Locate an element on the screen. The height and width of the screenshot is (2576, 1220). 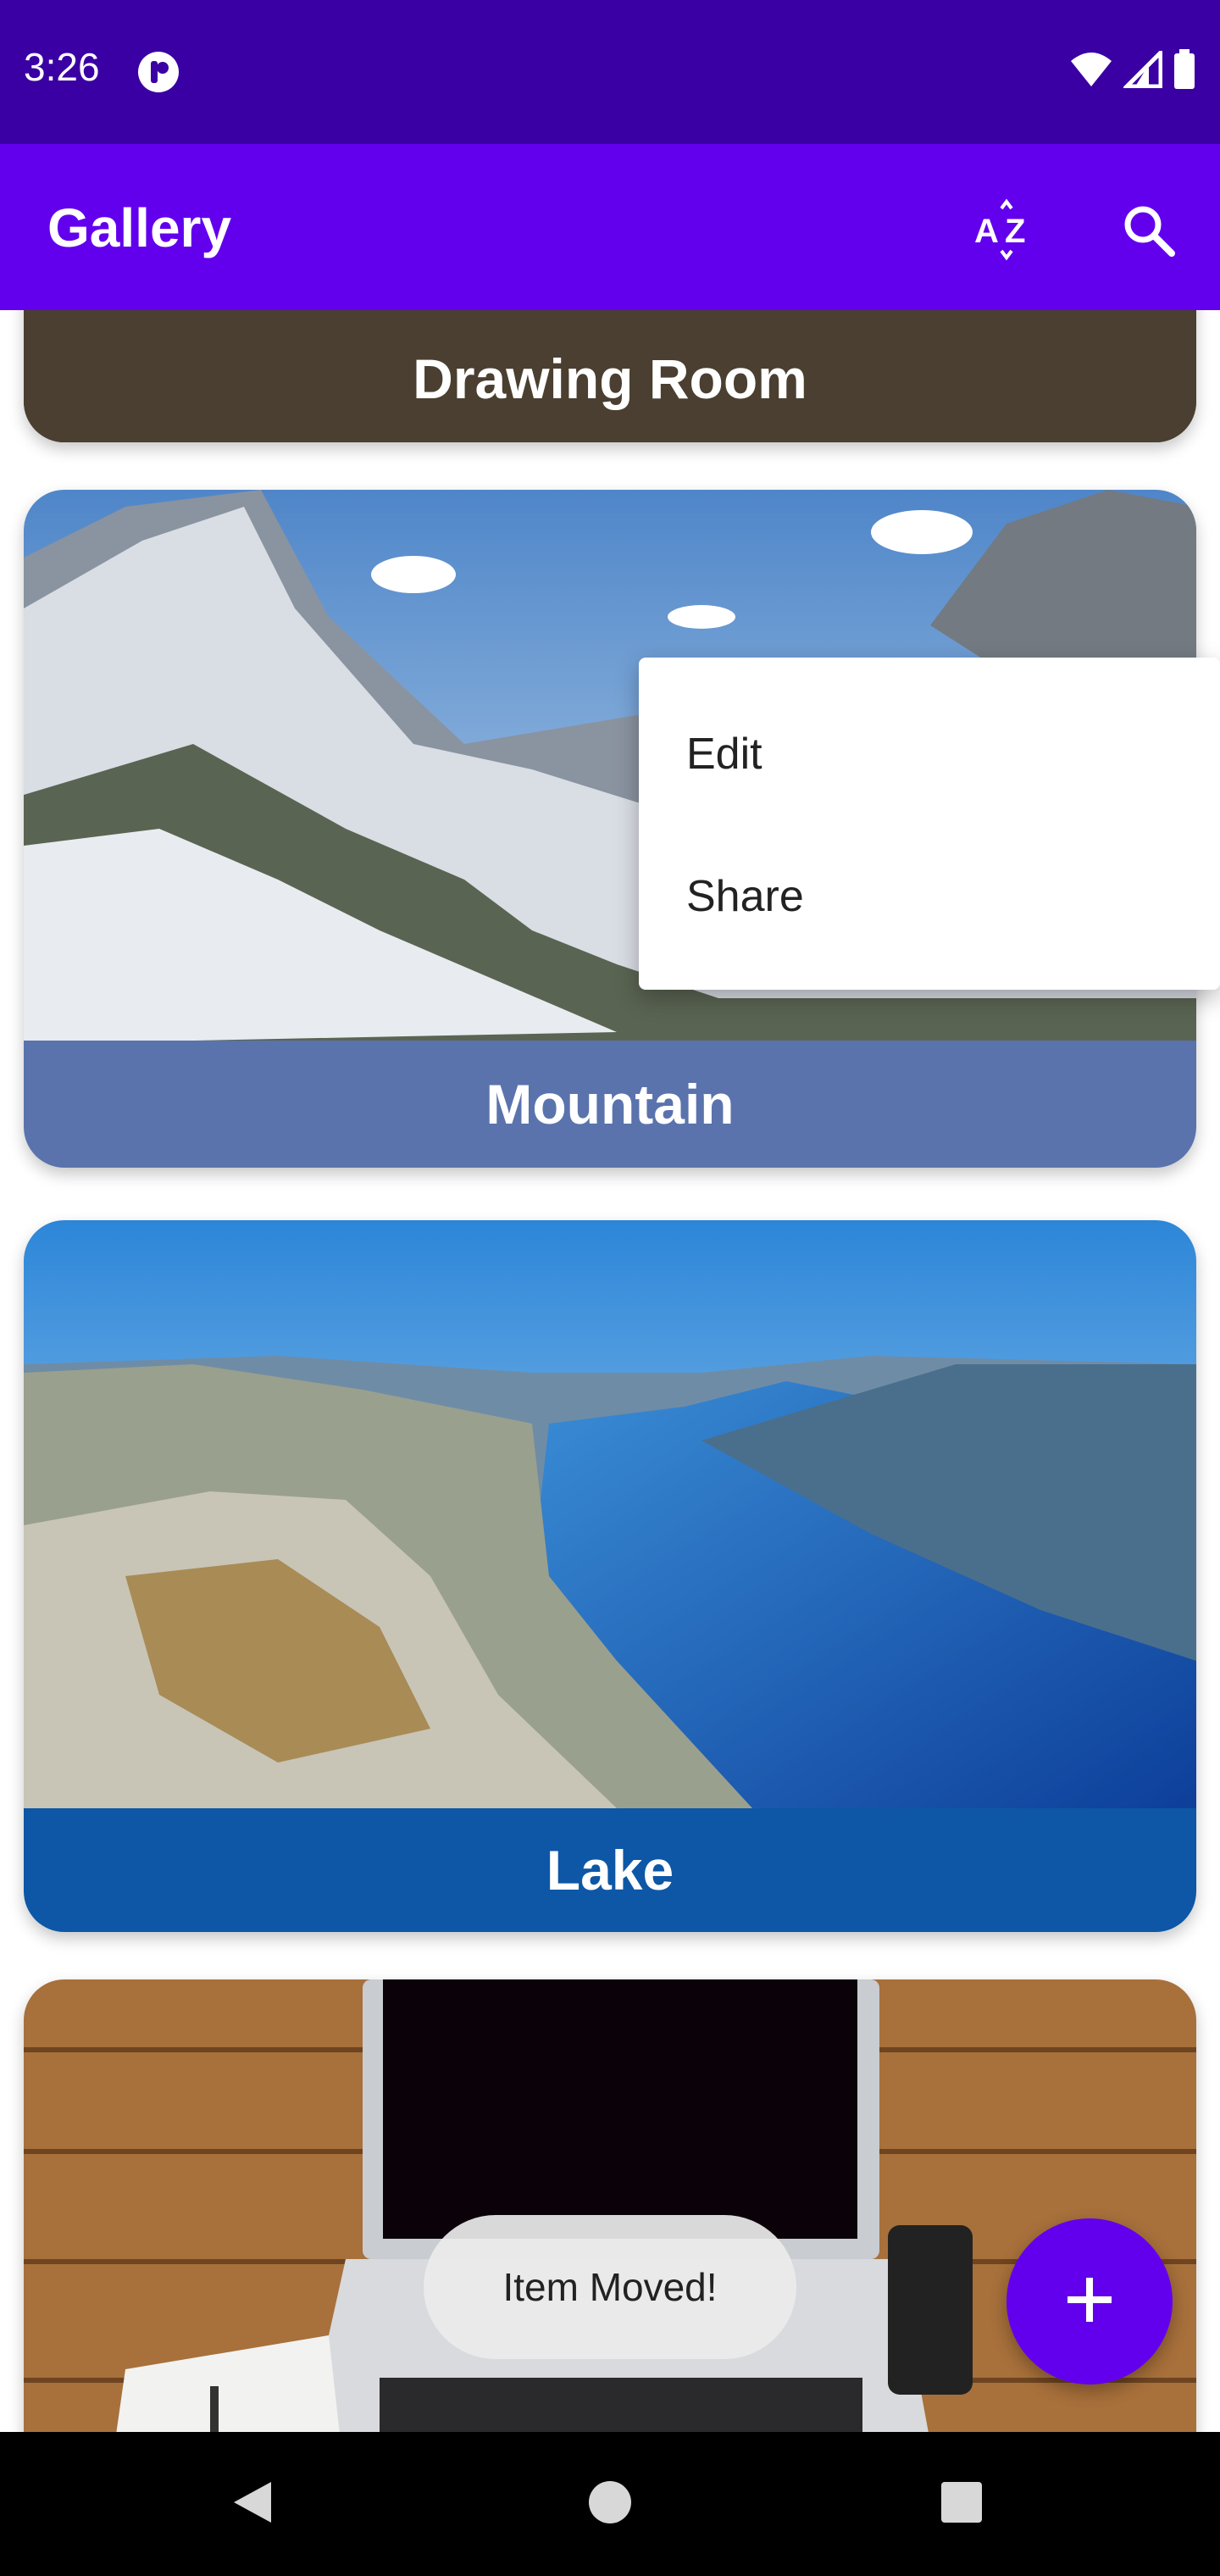
card-caption: Drawing Room is located at coordinates (610, 378).